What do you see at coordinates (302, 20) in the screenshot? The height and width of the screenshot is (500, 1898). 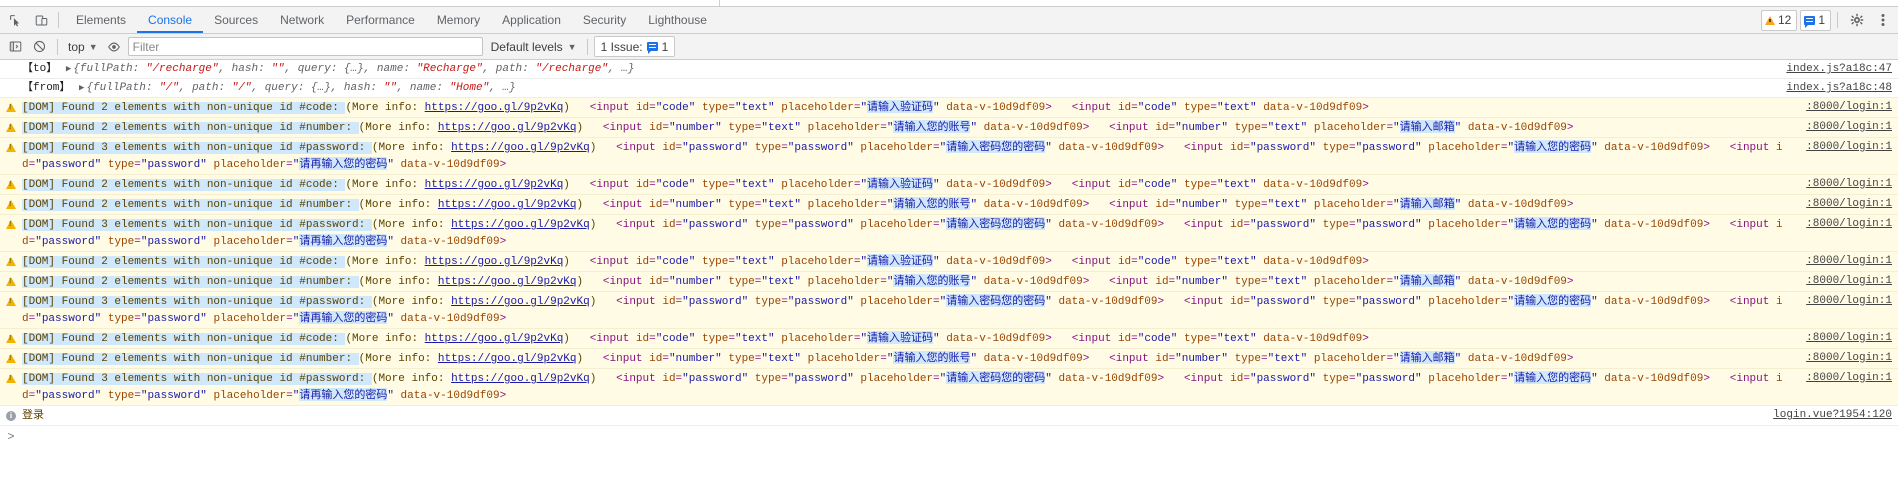 I see `tab-network: Network` at bounding box center [302, 20].